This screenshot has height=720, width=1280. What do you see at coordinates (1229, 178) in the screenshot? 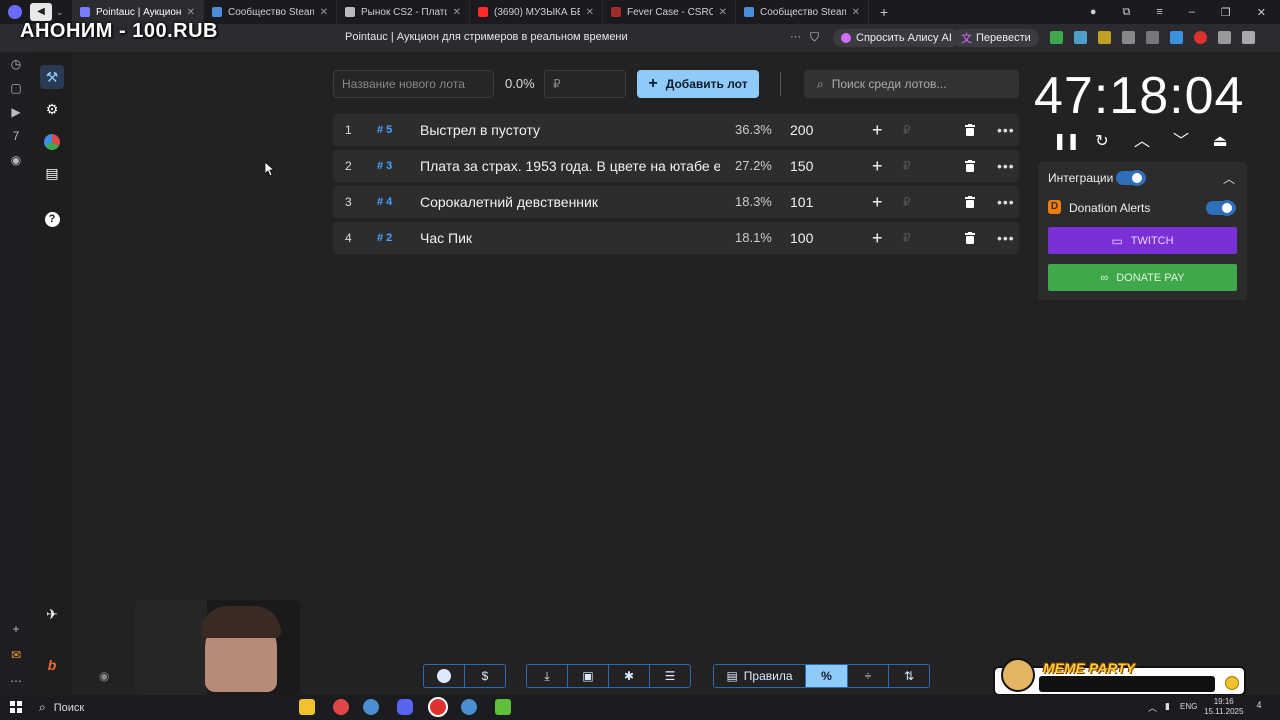
I see `collapse-icon: ︿` at bounding box center [1229, 178].